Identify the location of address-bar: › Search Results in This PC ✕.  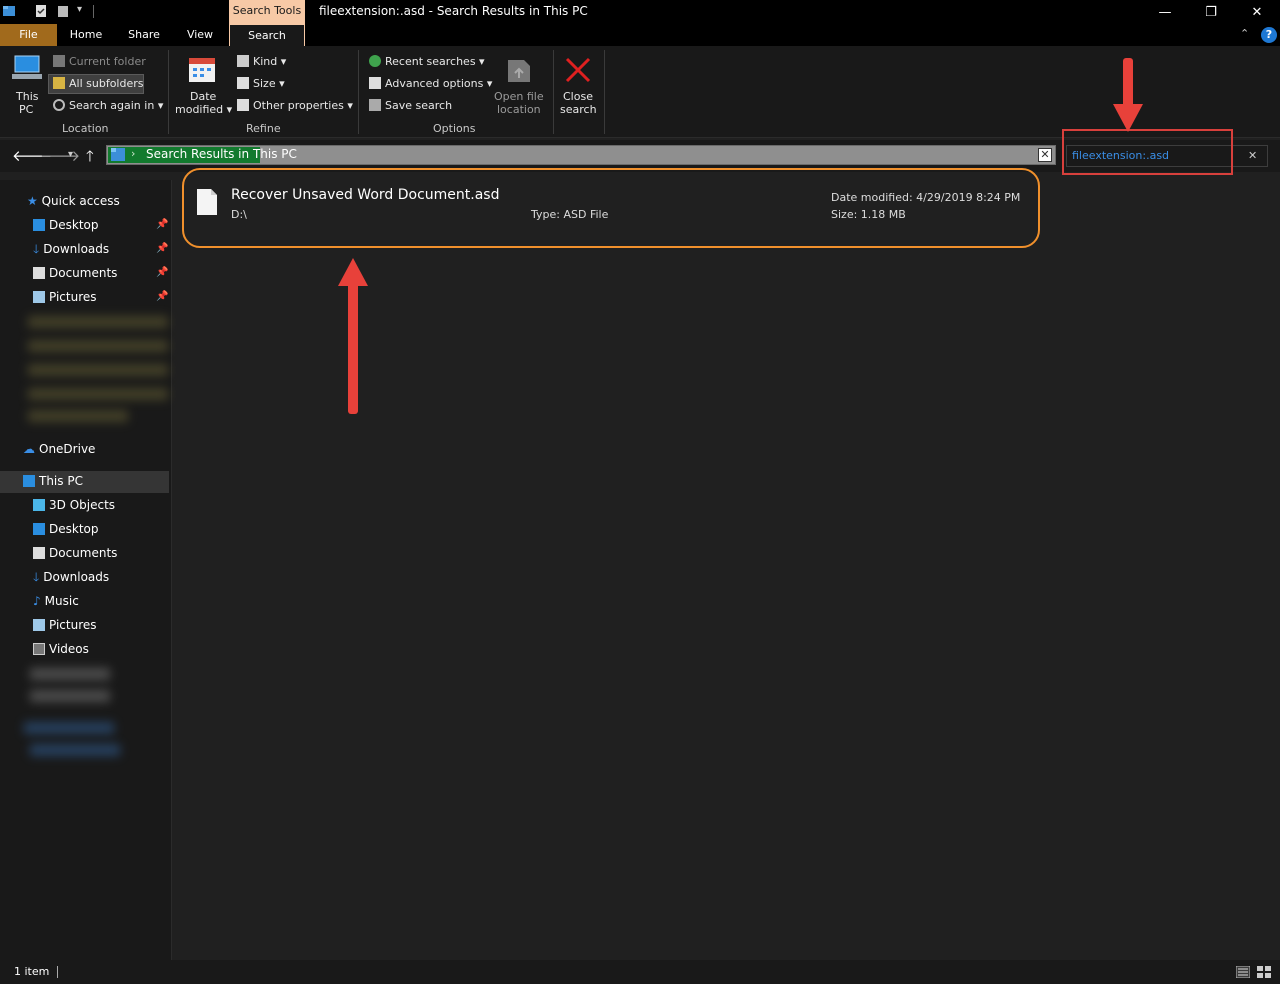
(581, 155).